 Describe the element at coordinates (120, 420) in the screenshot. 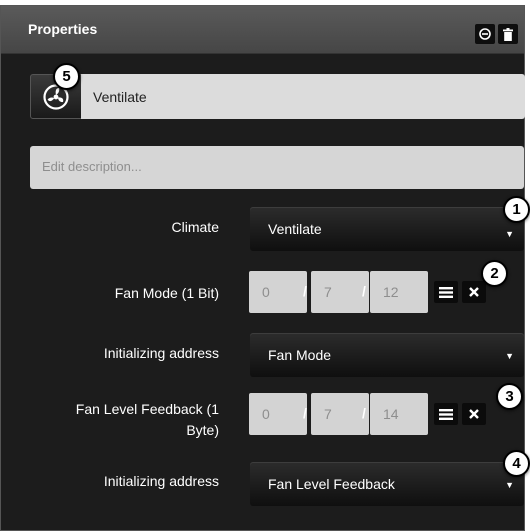

I see `fan-level-label: Fan Level Feedback (1 Byte)` at that location.